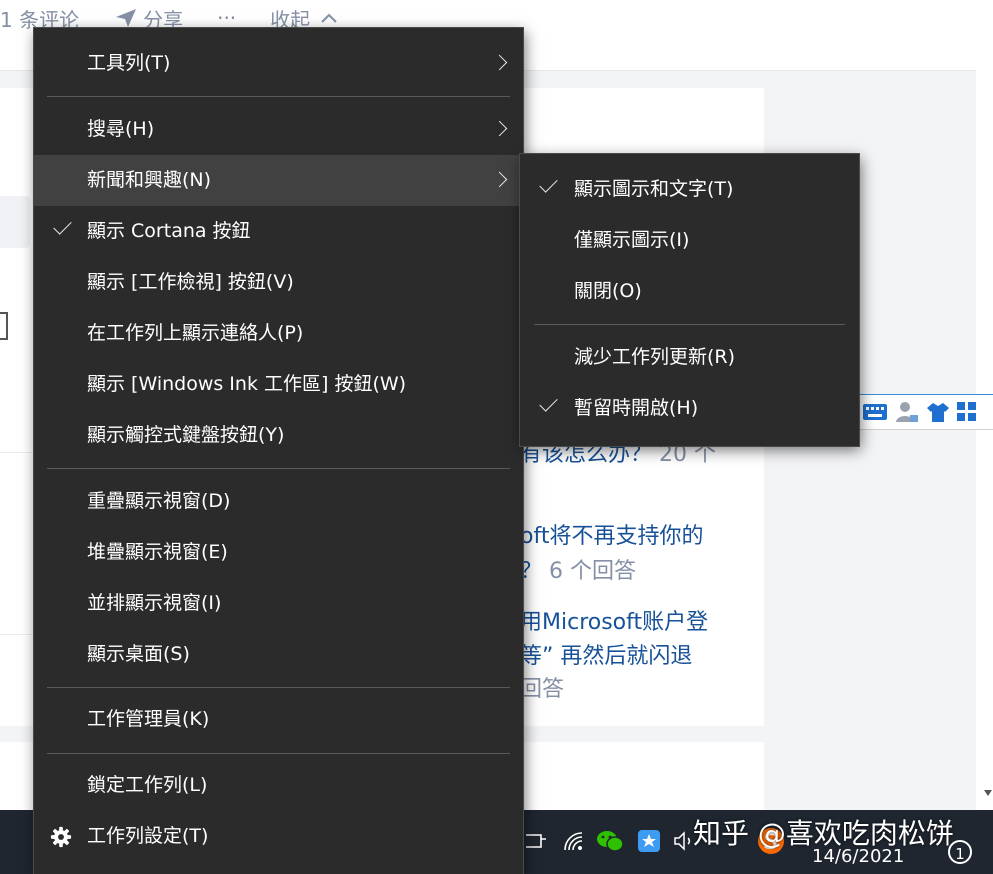  Describe the element at coordinates (61, 837) in the screenshot. I see `gear-icon` at that location.